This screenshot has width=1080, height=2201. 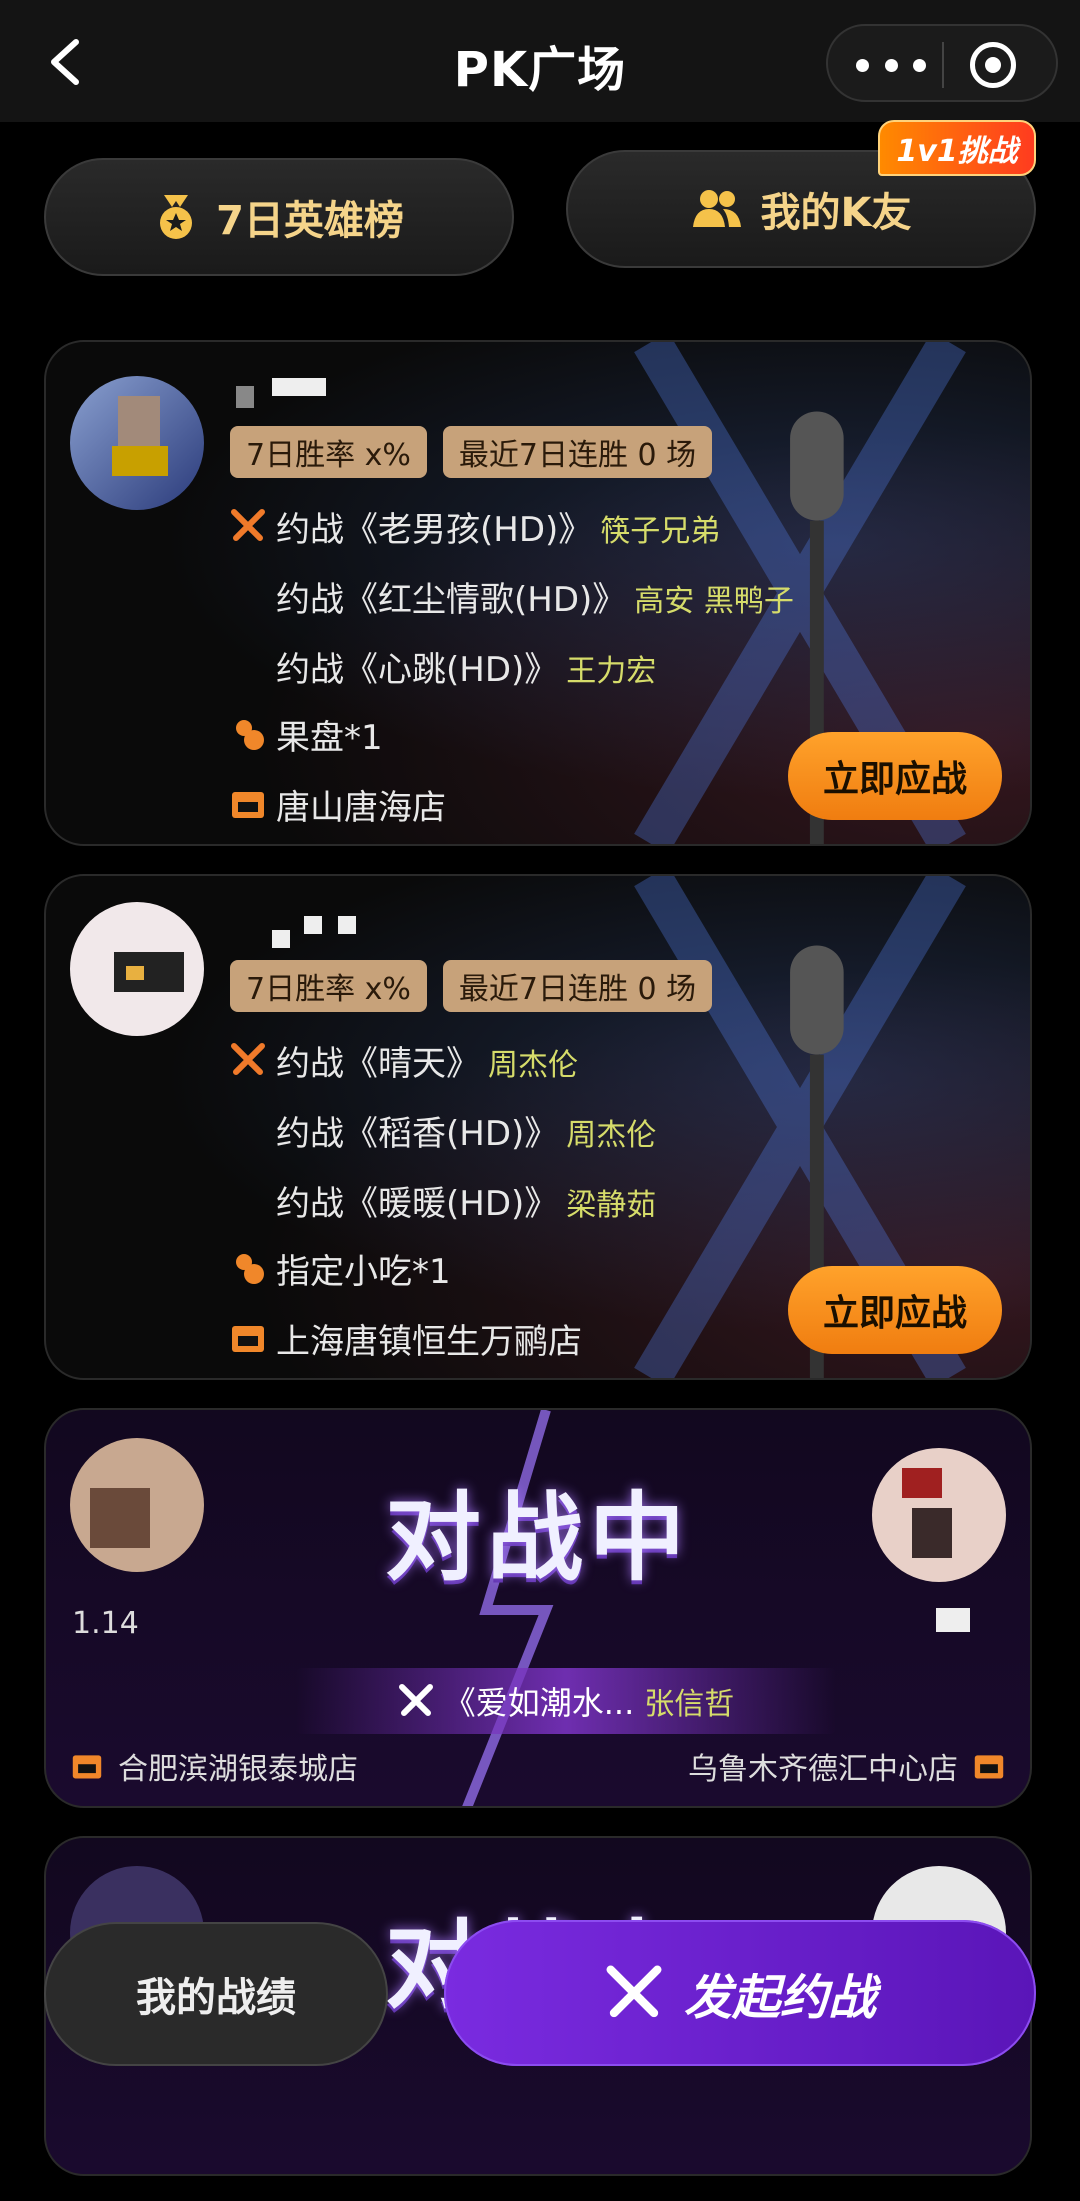 I want to click on right-store: 乌鲁木齐德汇中心店, so click(x=847, y=1766).